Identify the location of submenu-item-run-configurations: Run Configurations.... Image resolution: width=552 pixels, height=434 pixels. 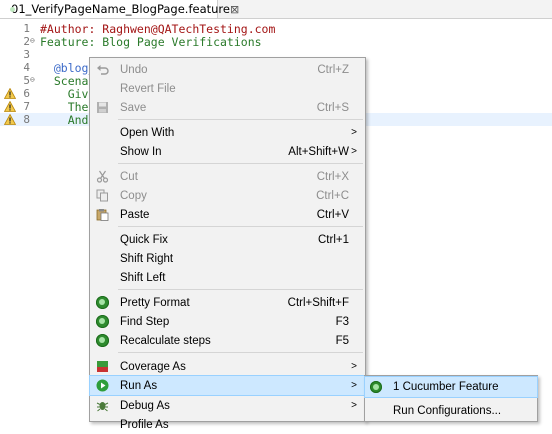
(451, 411).